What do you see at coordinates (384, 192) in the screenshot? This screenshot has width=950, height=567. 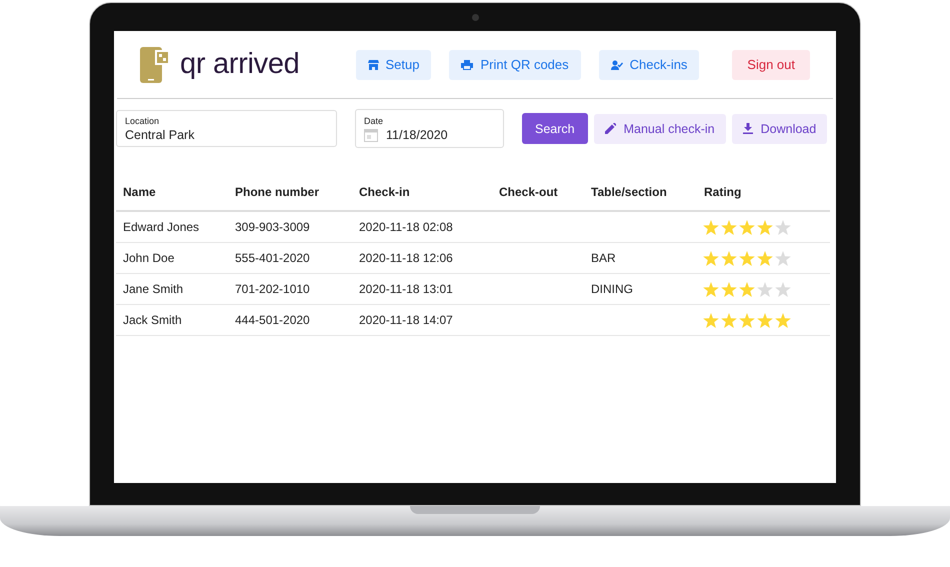 I see `column-header: Check-in` at bounding box center [384, 192].